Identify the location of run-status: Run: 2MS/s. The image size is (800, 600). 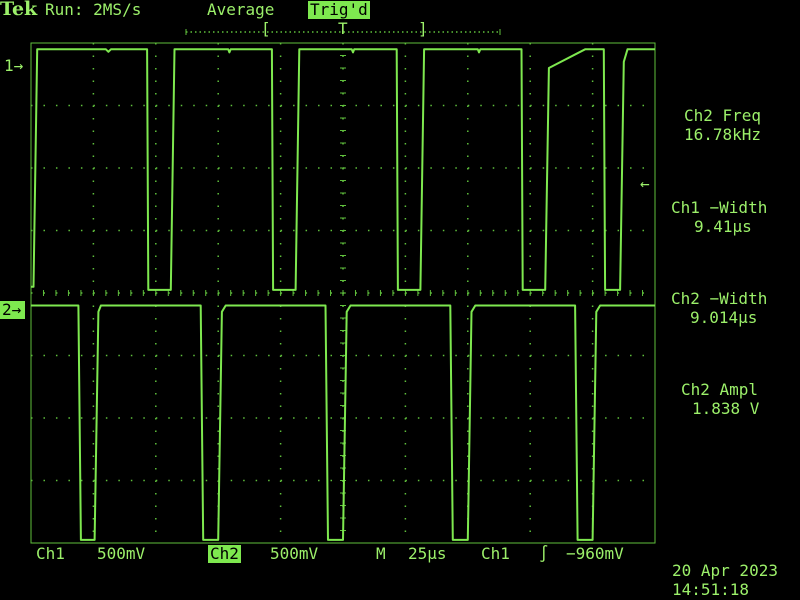
(93, 9).